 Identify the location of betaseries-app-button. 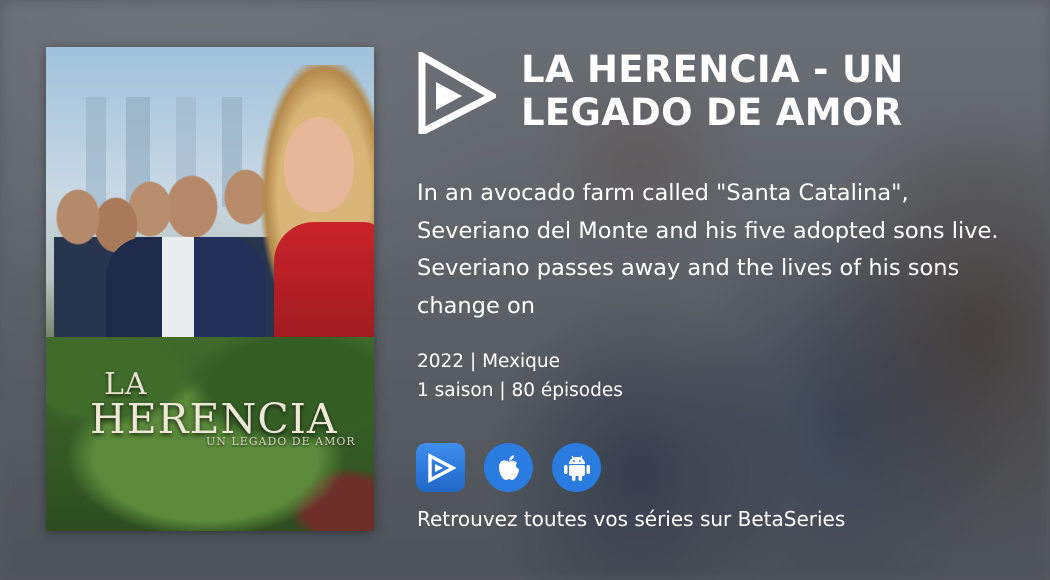
(440, 467).